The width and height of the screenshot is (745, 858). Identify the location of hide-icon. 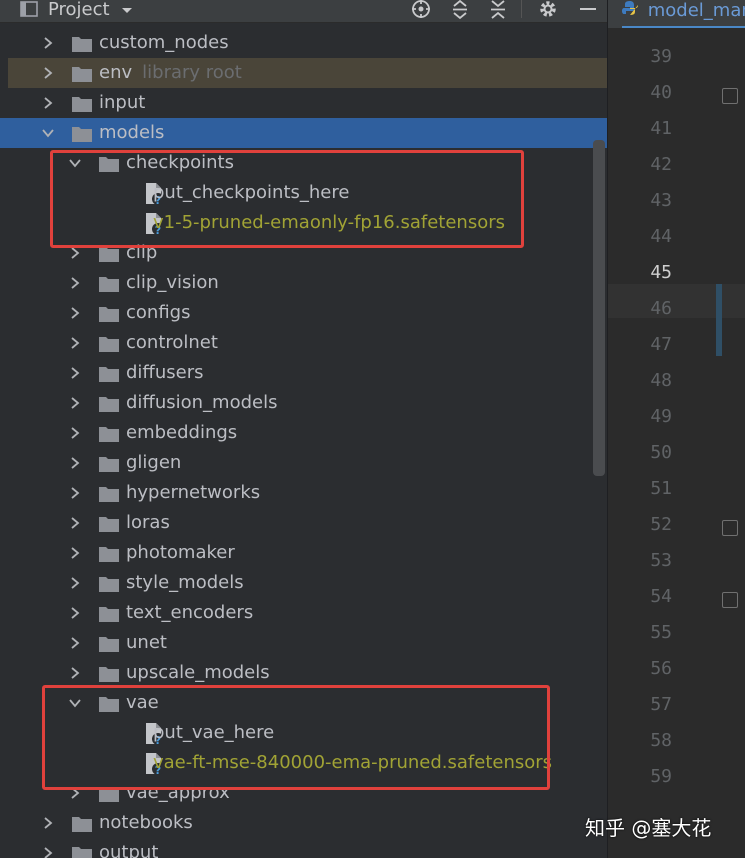
(588, 10).